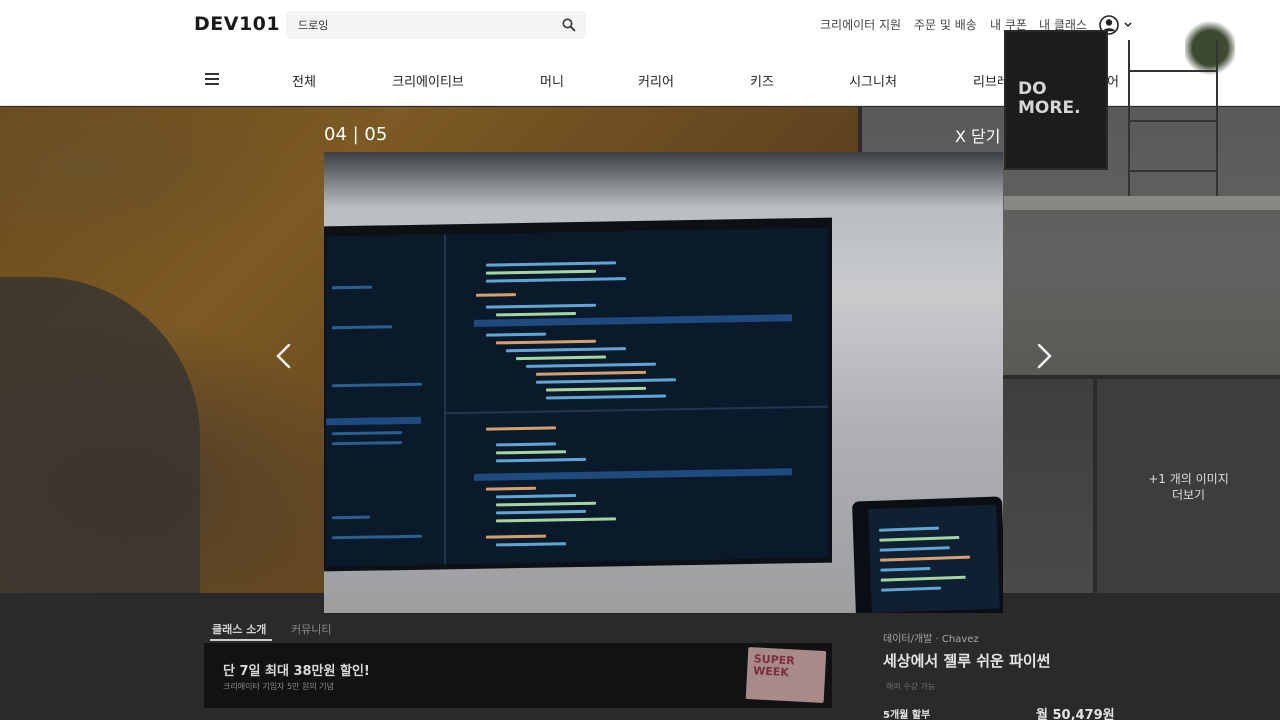  Describe the element at coordinates (1128, 25) in the screenshot. I see `chevron-down-icon` at that location.